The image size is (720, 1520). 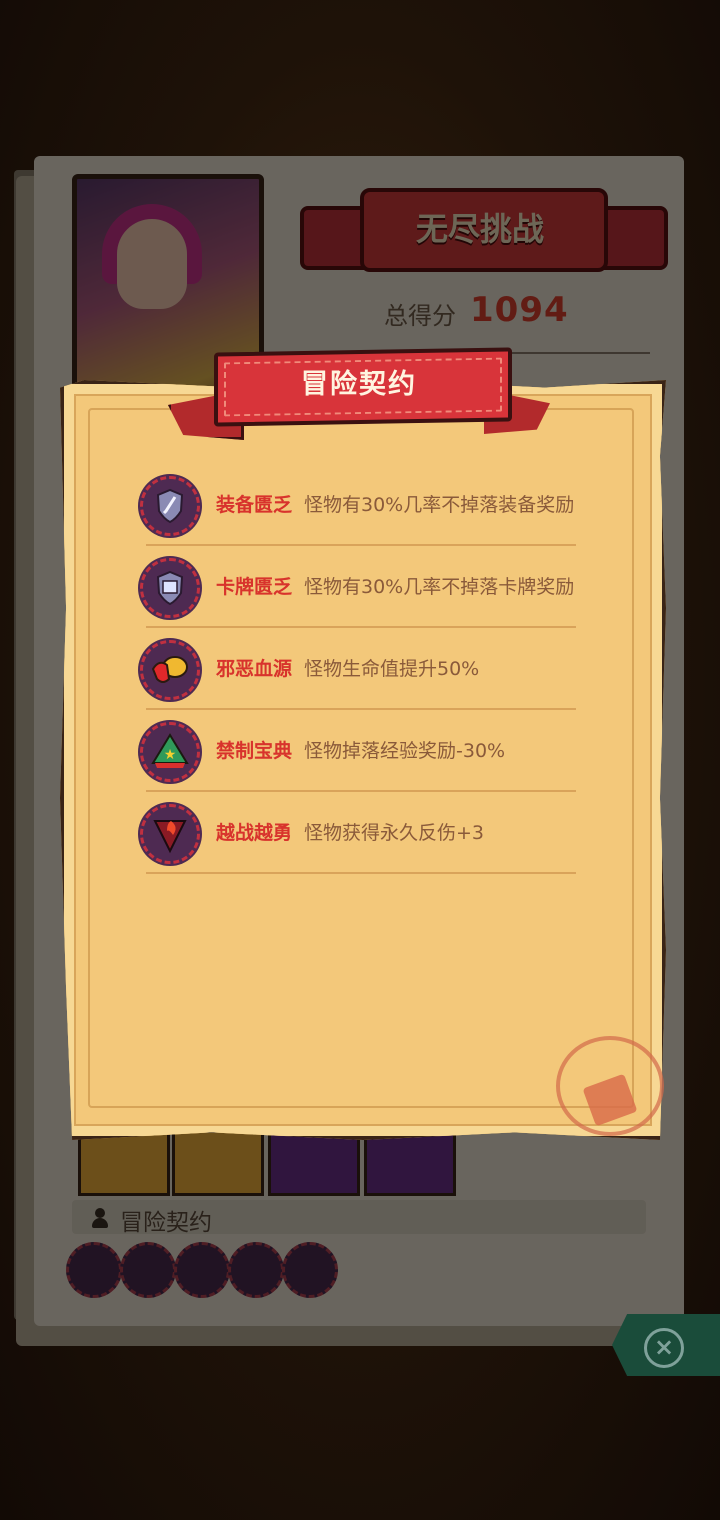 What do you see at coordinates (359, 384) in the screenshot?
I see `dialog-title: 冒险契约` at bounding box center [359, 384].